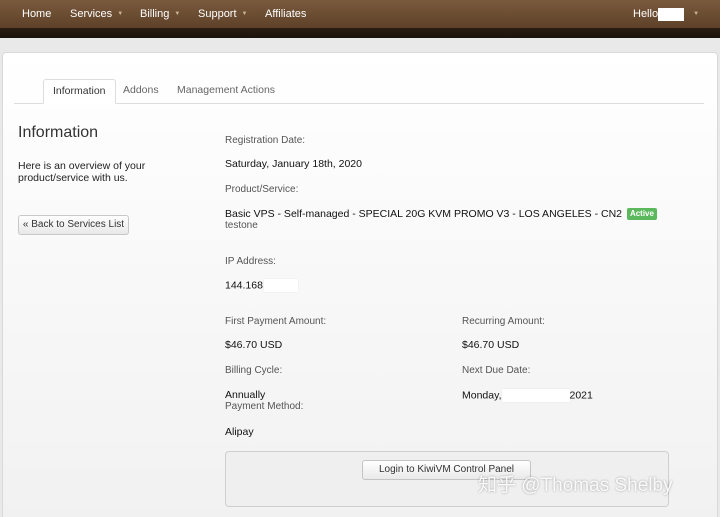  I want to click on user-menu: Hello ▼, so click(666, 14).